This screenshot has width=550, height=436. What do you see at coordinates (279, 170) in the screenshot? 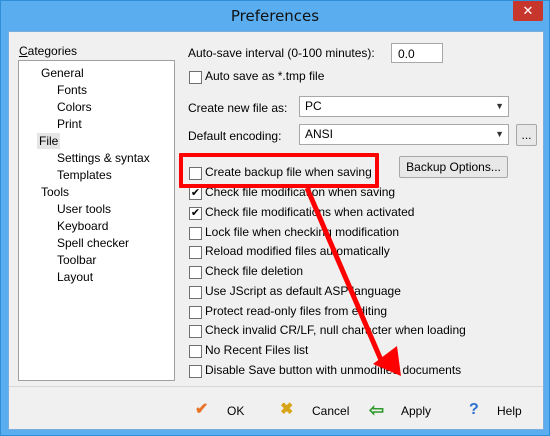
I see `annotation-highlight-box` at bounding box center [279, 170].